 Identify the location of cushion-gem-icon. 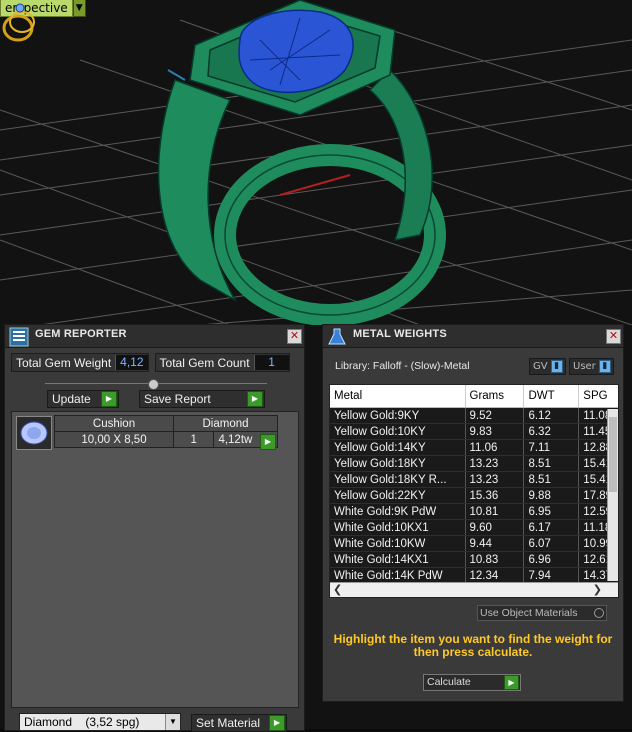
(34, 433).